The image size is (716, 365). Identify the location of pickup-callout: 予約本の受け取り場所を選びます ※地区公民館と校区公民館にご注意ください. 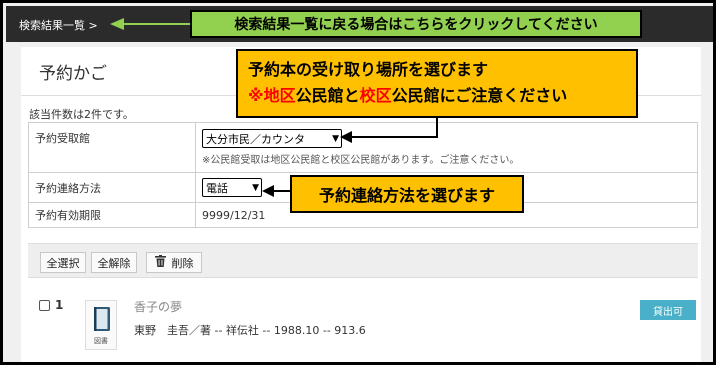
(437, 83).